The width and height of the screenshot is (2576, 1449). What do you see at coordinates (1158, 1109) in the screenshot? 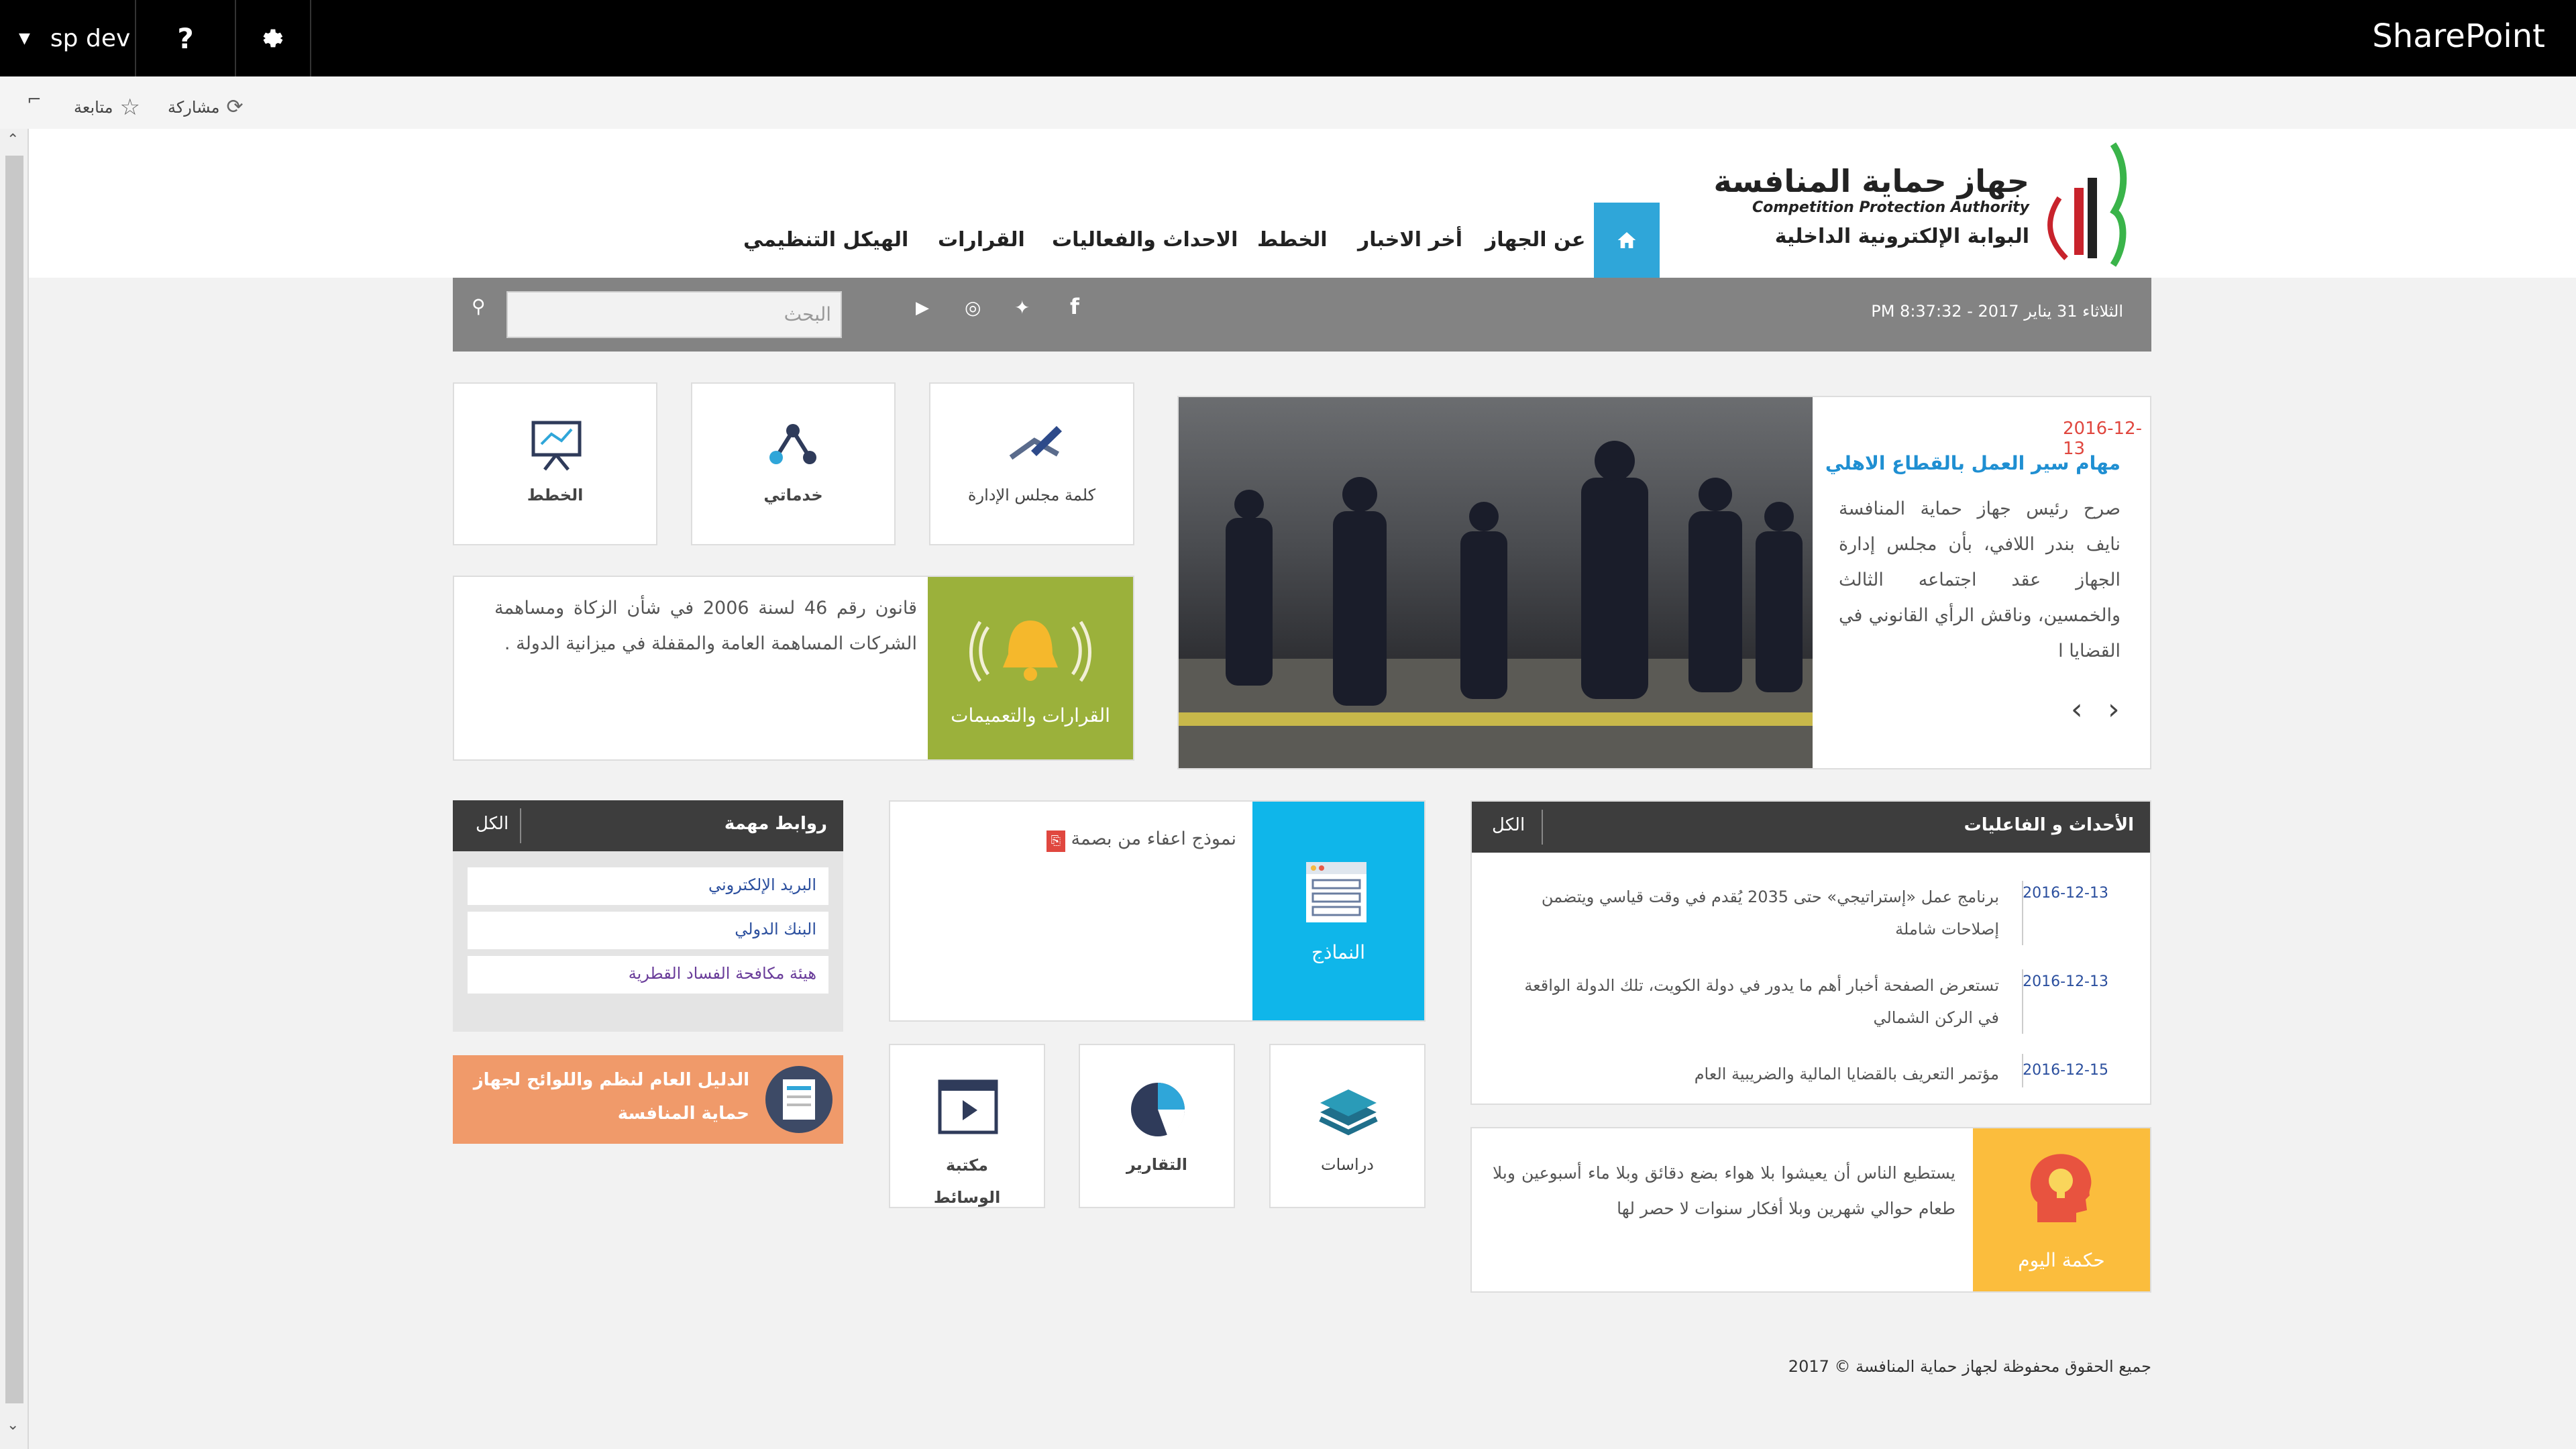
I see `pie-chart-icon` at bounding box center [1158, 1109].